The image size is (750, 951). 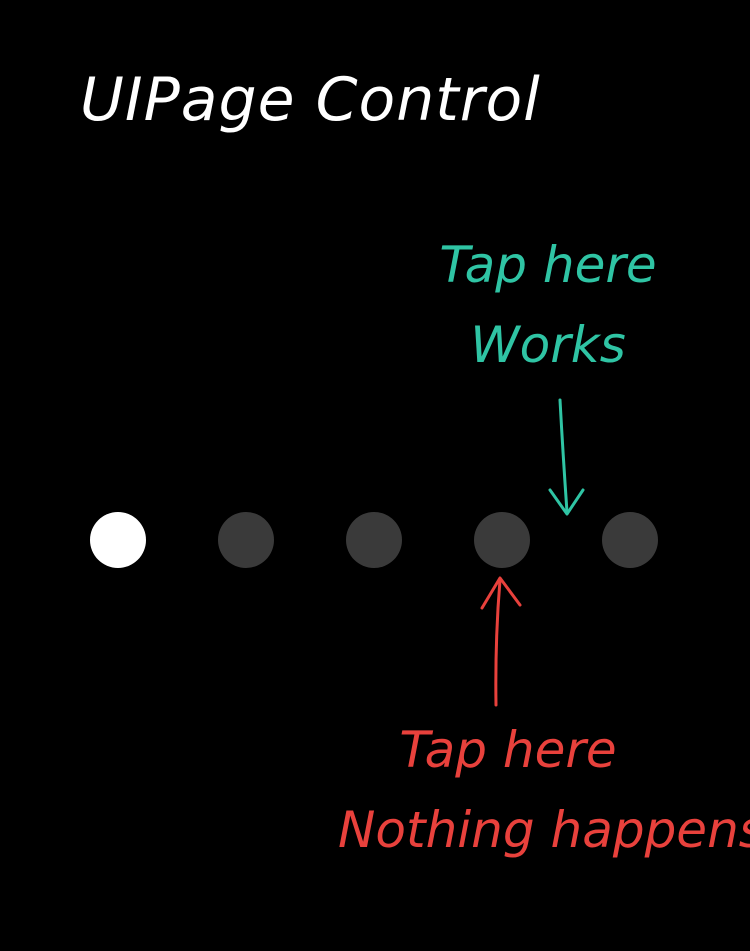 I want to click on nothing-annotation: Tap here Nothing happens, so click(x=544, y=790).